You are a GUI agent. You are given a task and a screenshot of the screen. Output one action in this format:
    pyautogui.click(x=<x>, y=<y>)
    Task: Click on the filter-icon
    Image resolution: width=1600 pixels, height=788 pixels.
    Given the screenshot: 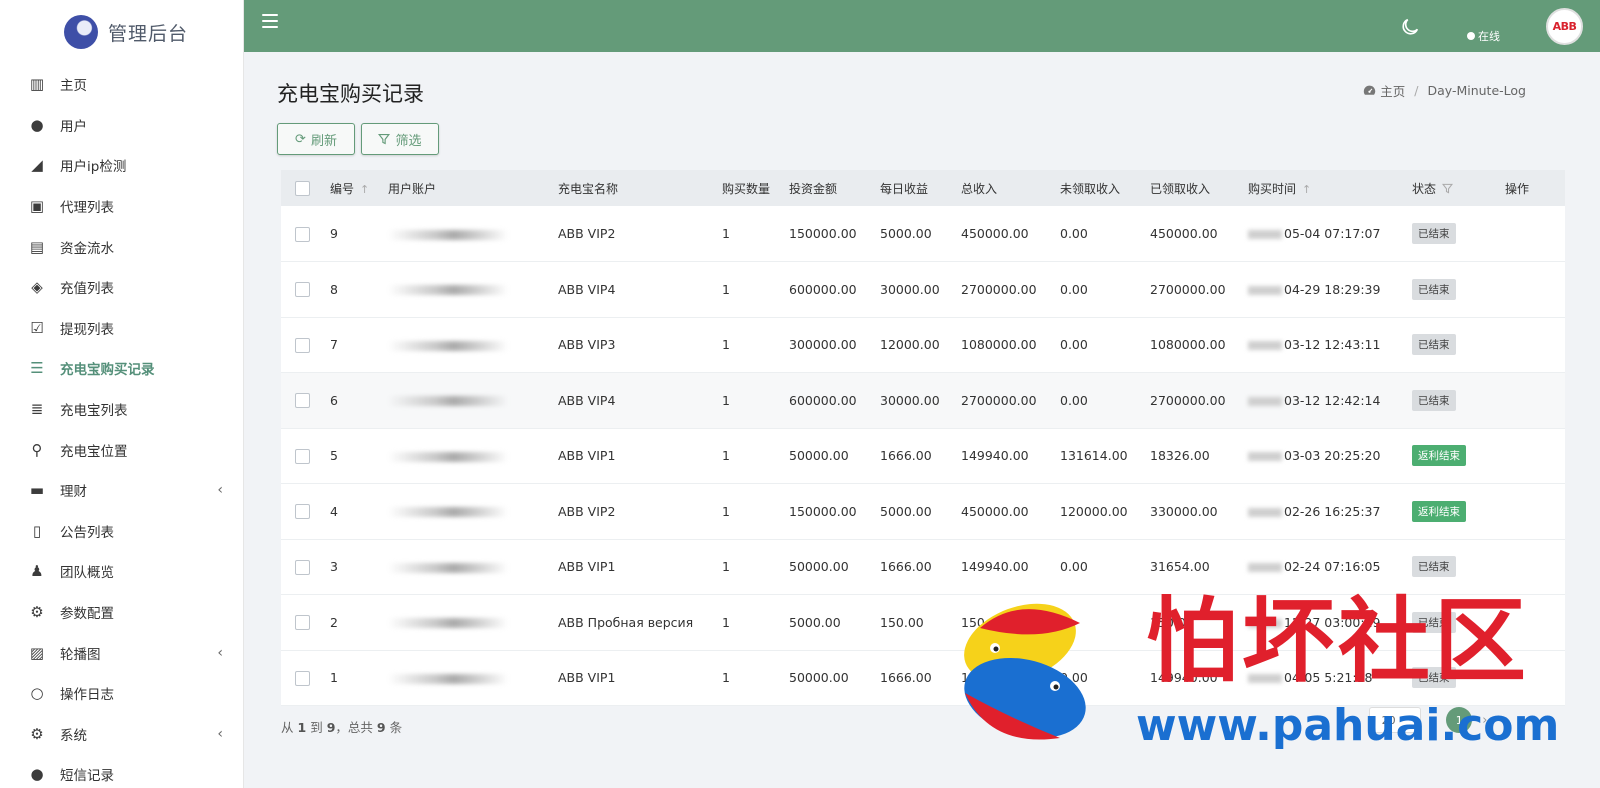 What is the action you would take?
    pyautogui.click(x=1447, y=188)
    